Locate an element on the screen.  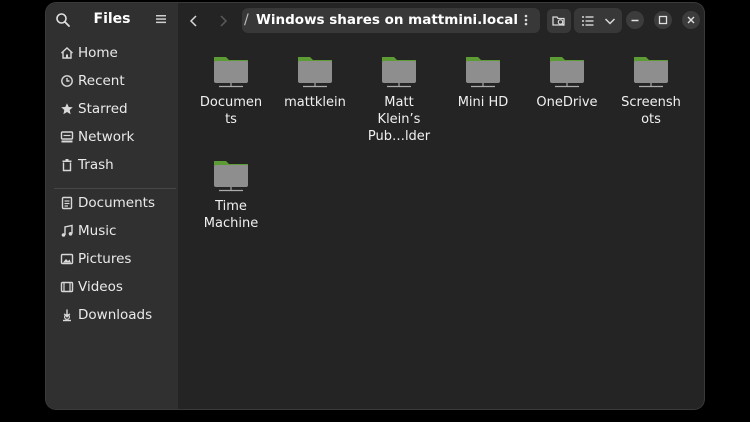
item-label: Mini HD is located at coordinates (483, 102).